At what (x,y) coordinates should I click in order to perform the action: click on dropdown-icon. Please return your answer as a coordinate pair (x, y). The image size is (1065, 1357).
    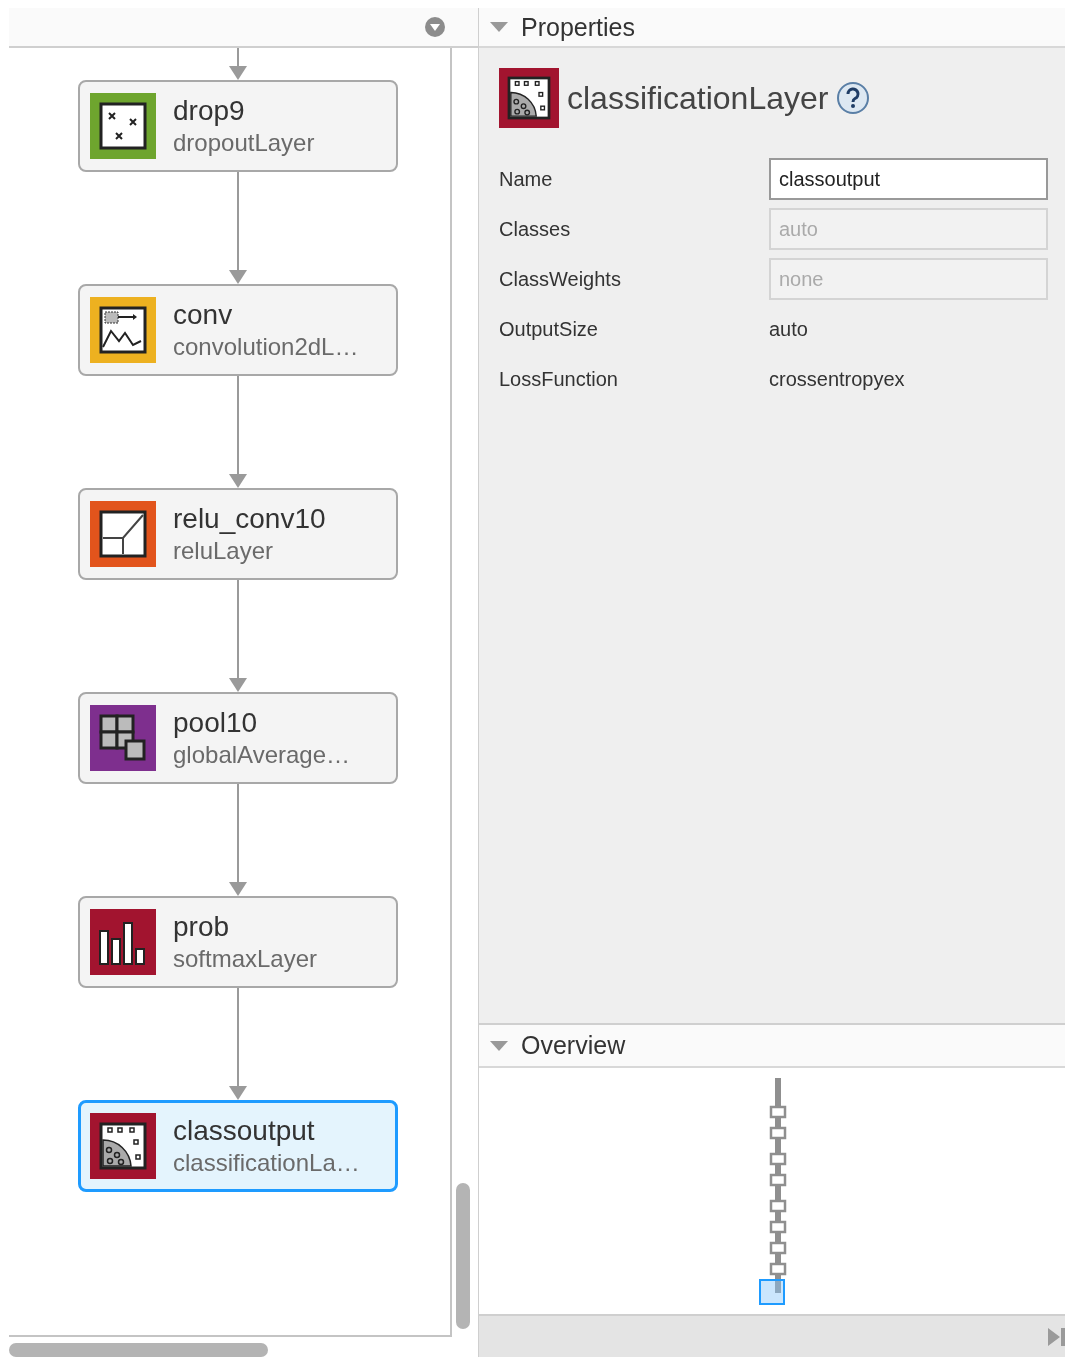
    Looking at the image, I should click on (435, 27).